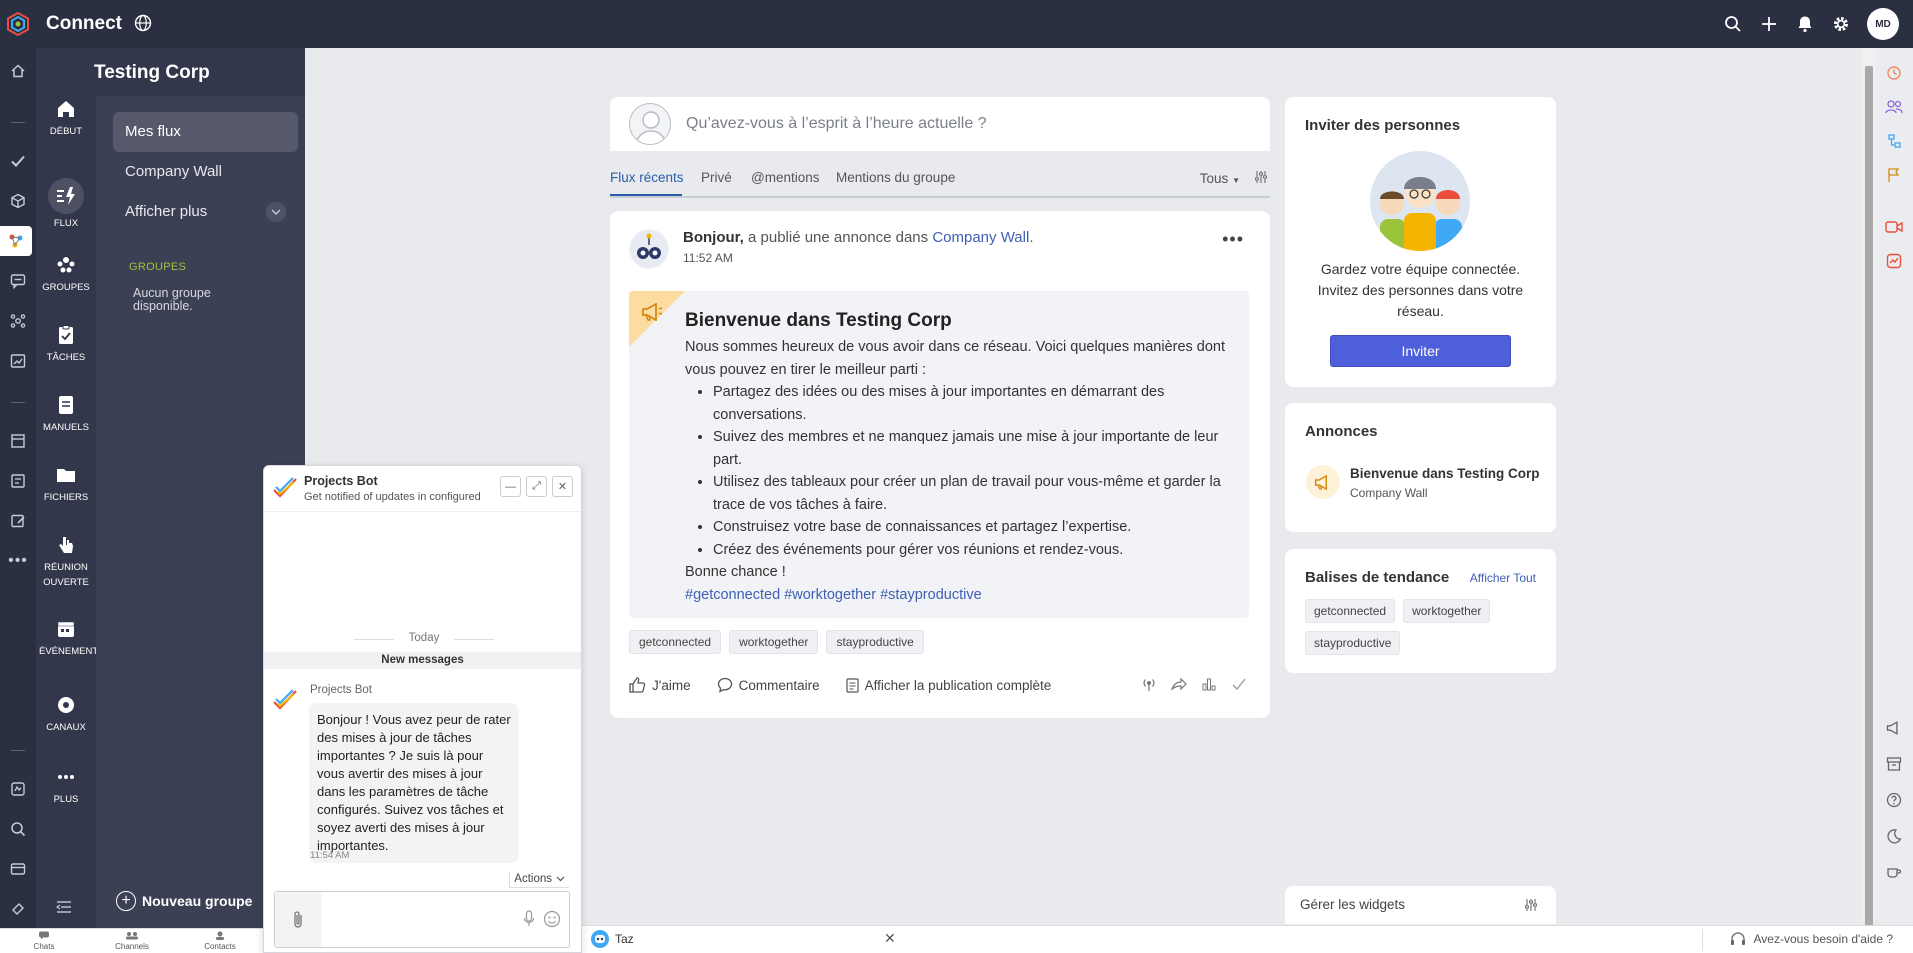  I want to click on bot-avatar, so click(649, 249).